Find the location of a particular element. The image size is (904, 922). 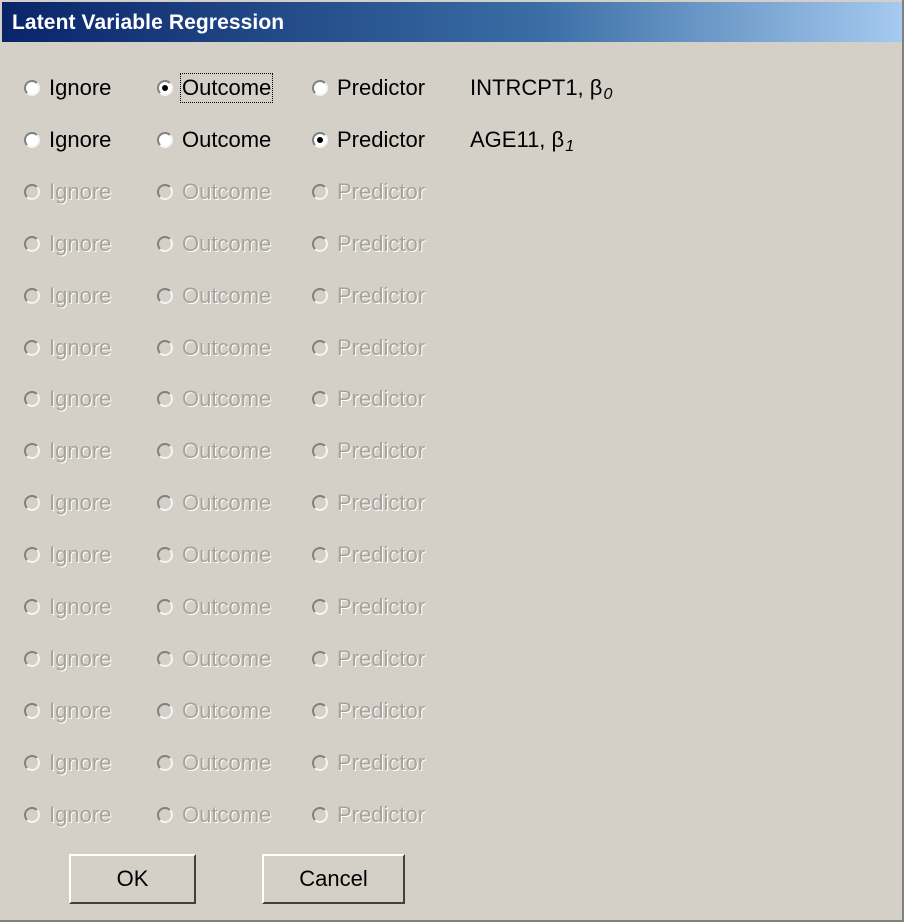

window-title: Latent Variable Regression is located at coordinates (148, 22).